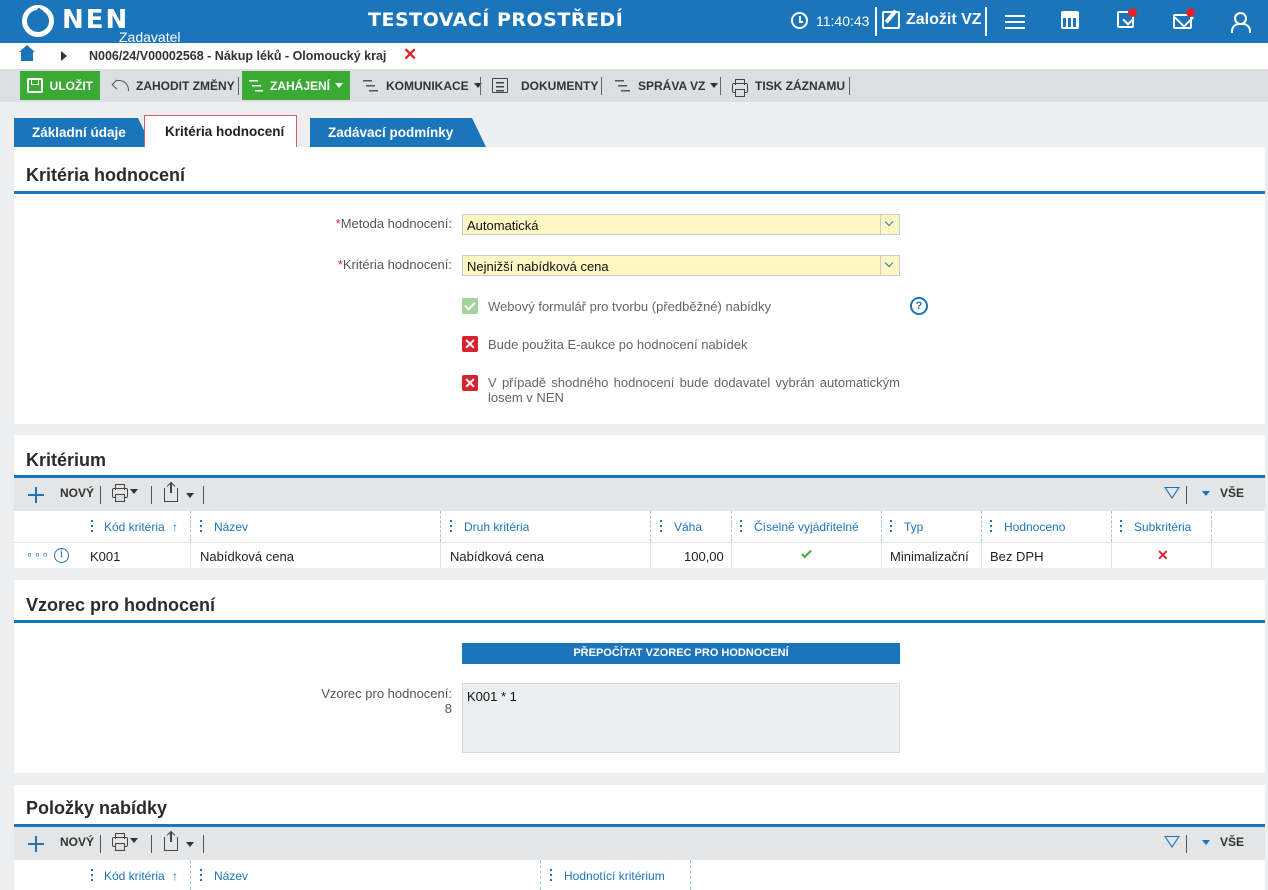 This screenshot has height=890, width=1268. Describe the element at coordinates (913, 527) in the screenshot. I see `col-header-type: Typ` at that location.